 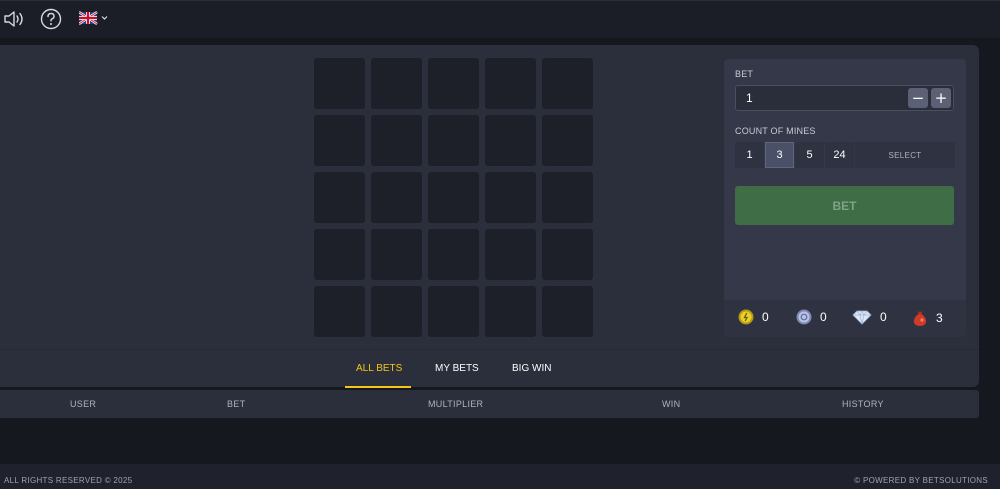 What do you see at coordinates (94, 18) in the screenshot?
I see `uk-flag-icon` at bounding box center [94, 18].